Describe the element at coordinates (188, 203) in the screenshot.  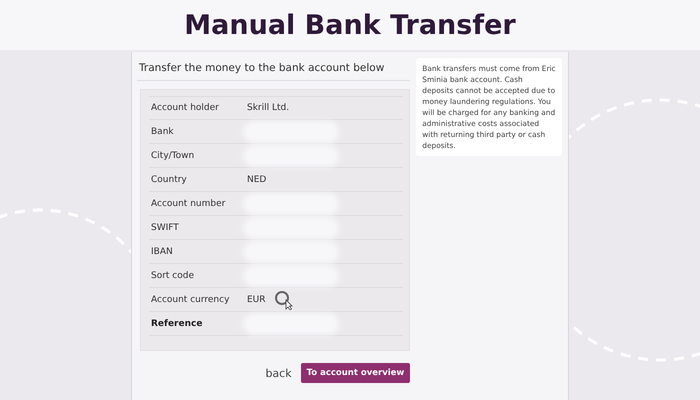
I see `field-label: Account number` at that location.